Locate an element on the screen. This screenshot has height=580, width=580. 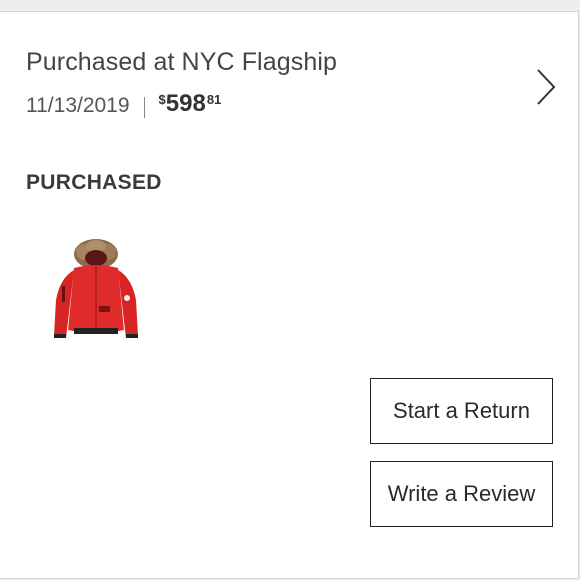
price-cents: 81 is located at coordinates (214, 99).